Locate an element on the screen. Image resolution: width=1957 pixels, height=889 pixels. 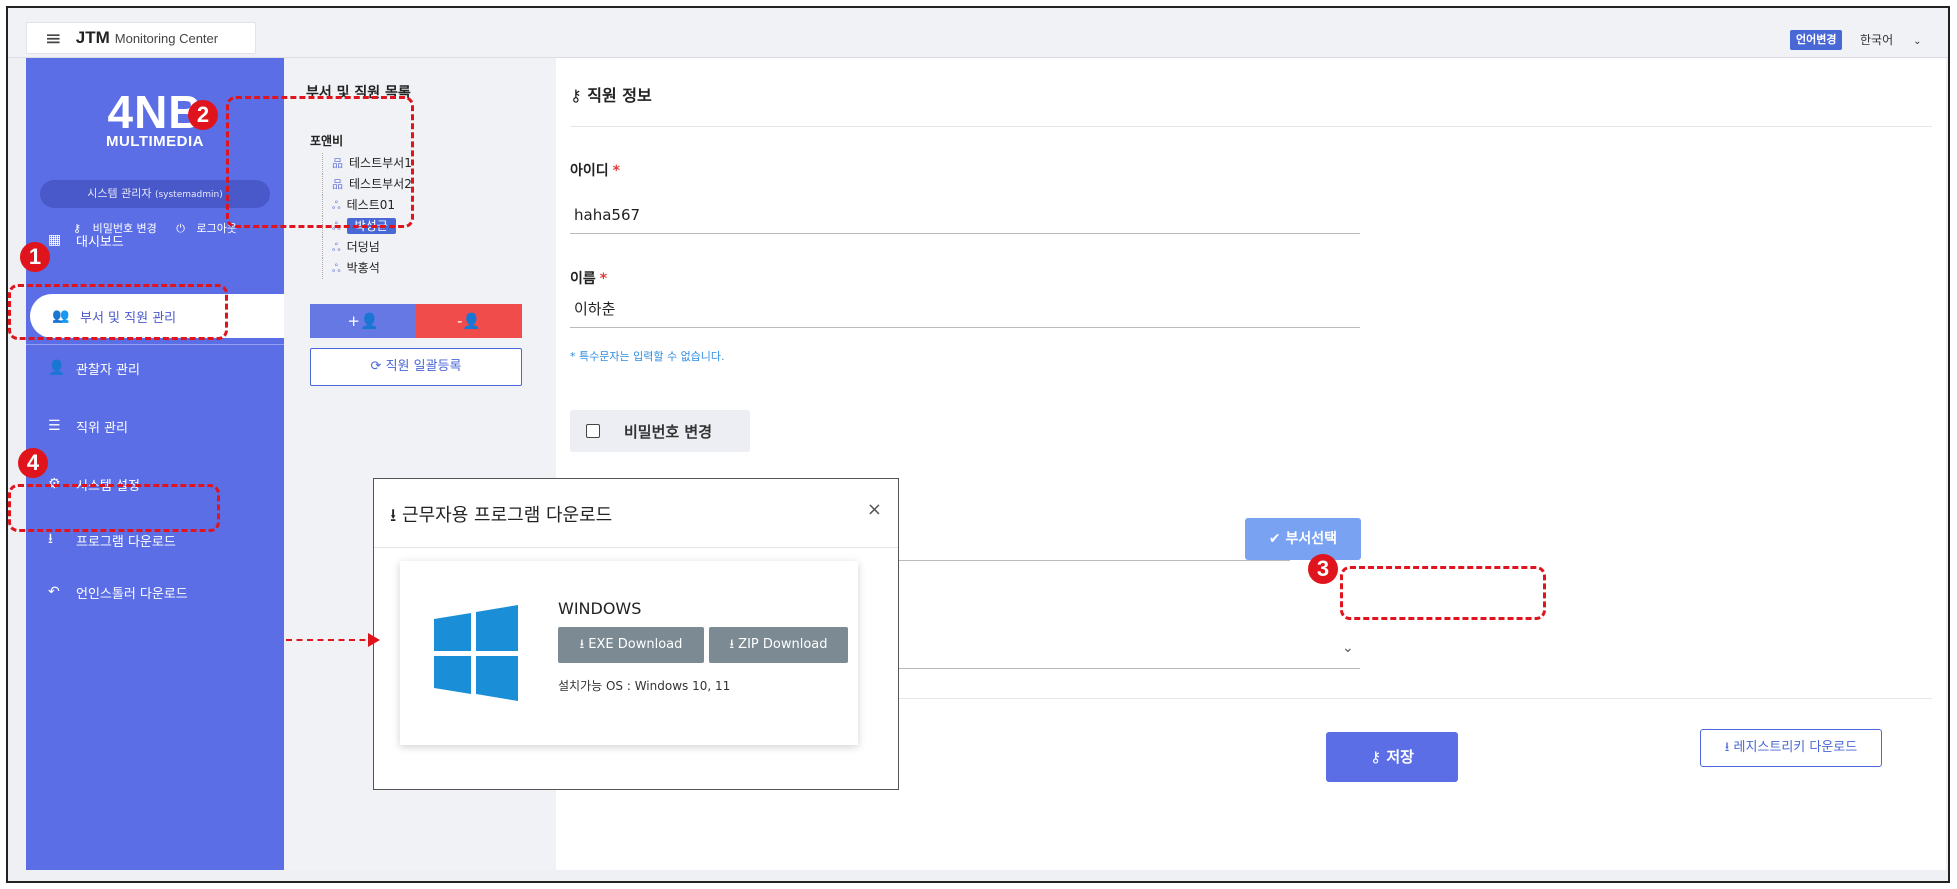
sidebar-item-position: ☰ 직위 관리 is located at coordinates (155, 426).